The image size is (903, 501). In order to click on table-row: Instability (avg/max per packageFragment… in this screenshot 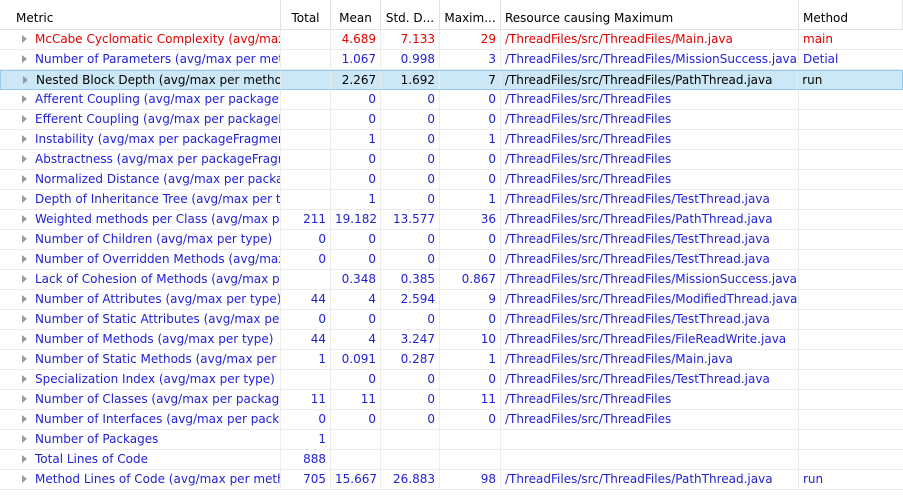, I will do `click(451, 140)`.